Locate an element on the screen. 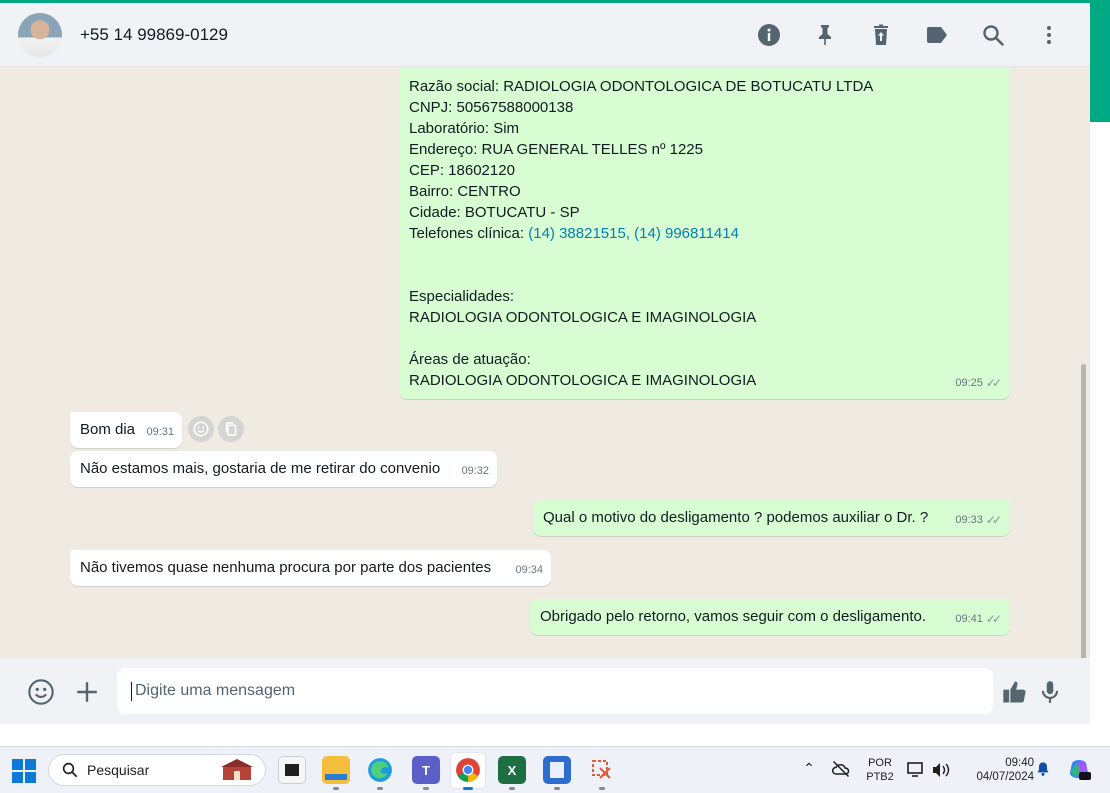 Image resolution: width=1110 pixels, height=793 pixels. areas-label: Áreas de atuação: is located at coordinates (470, 359).